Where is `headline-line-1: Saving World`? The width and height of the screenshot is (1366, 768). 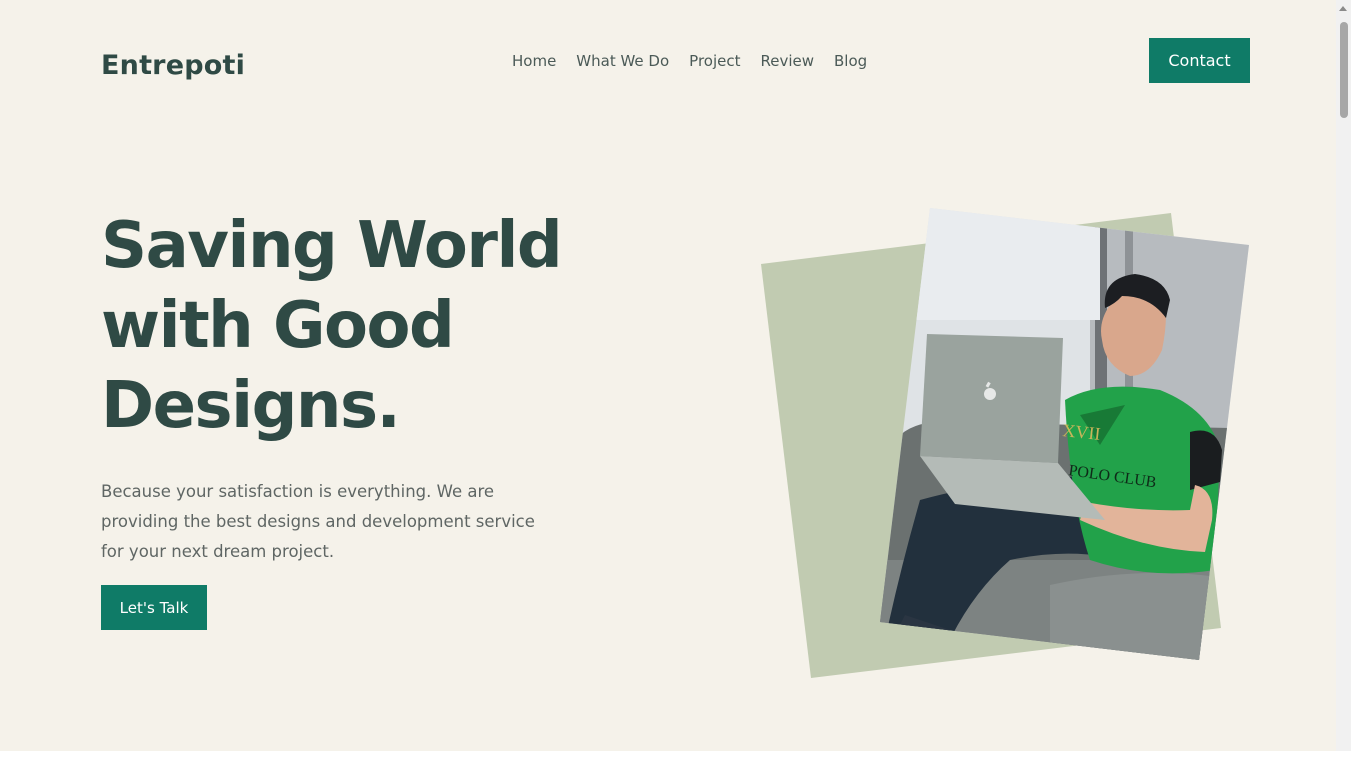
headline-line-1: Saving World is located at coordinates (332, 246).